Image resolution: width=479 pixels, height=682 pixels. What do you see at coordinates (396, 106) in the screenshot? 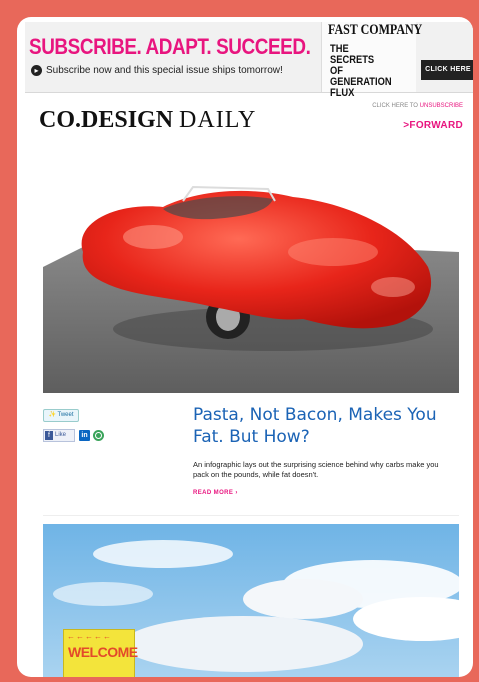
I see `unsubscribe-prefix: CLICK HERE TO` at bounding box center [396, 106].